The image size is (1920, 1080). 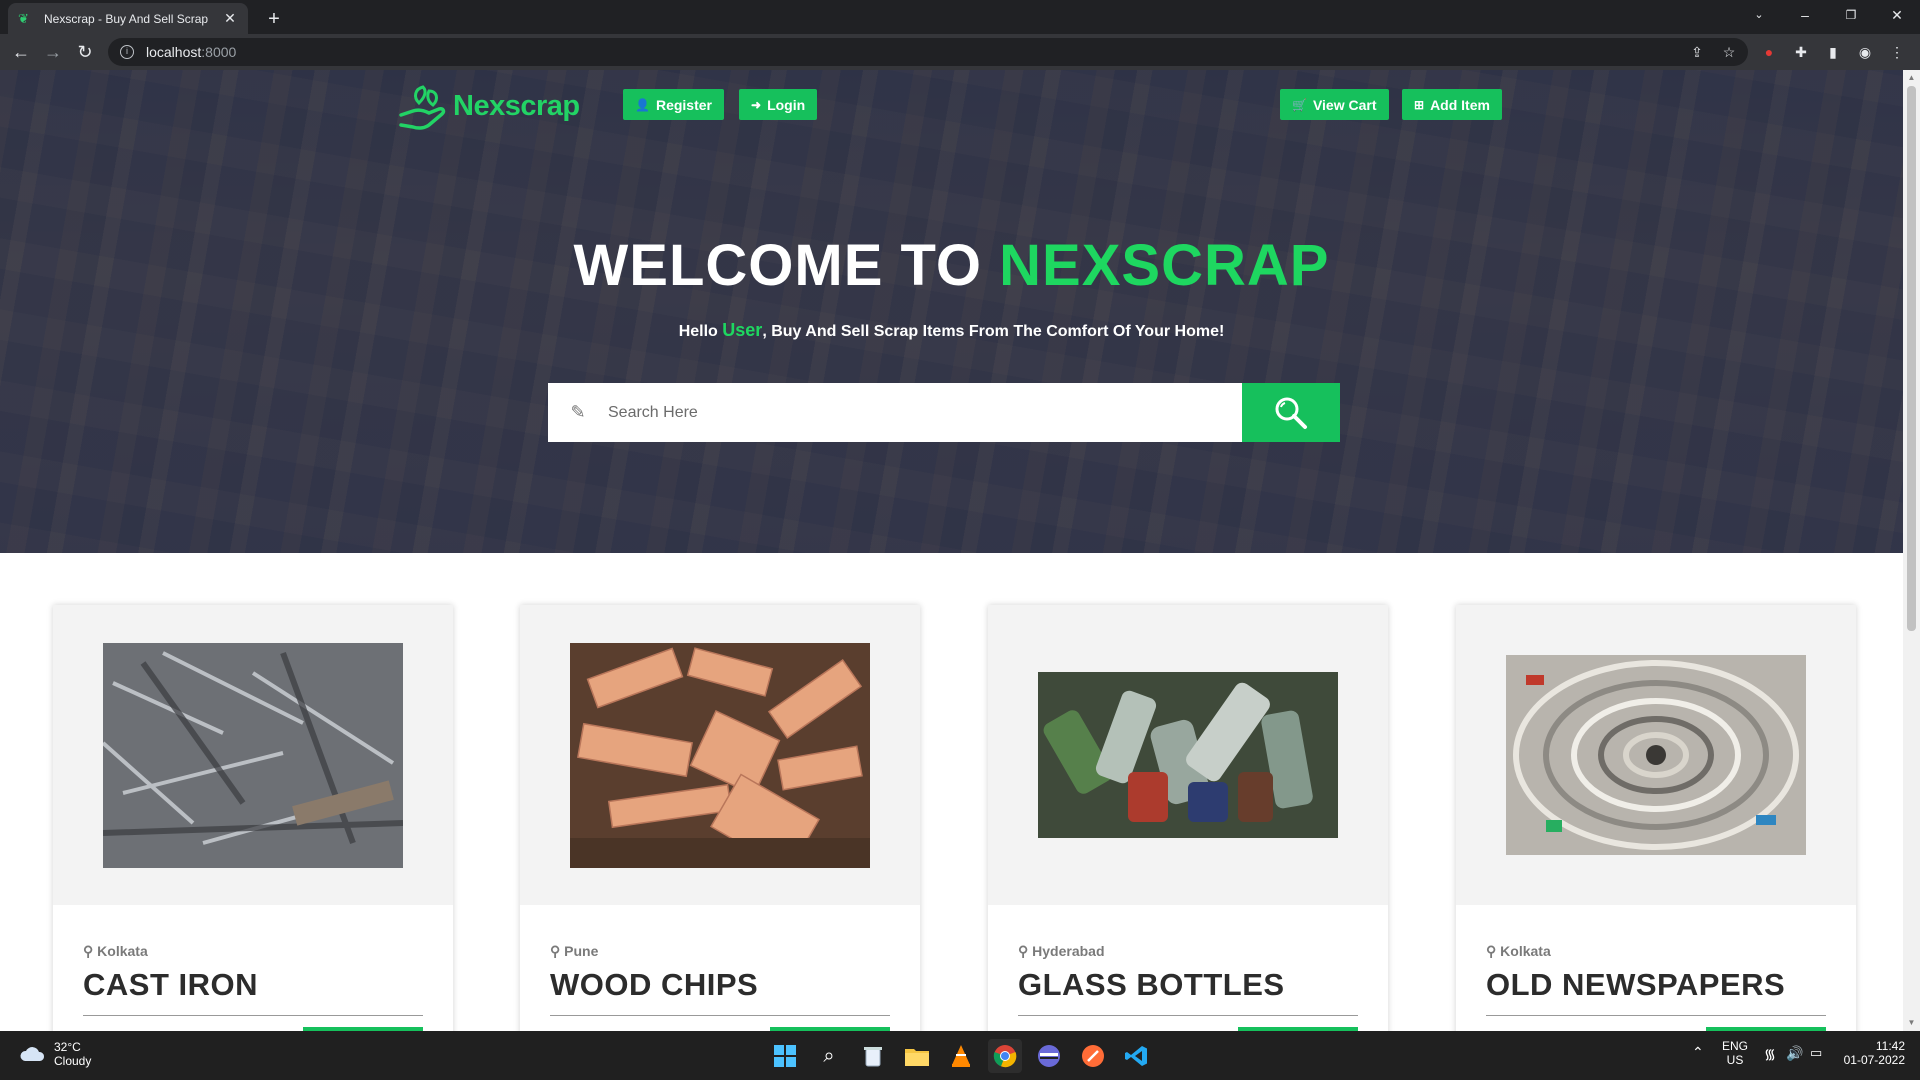 I want to click on extensions-puzzle-icon: ✚, so click(x=1801, y=52).